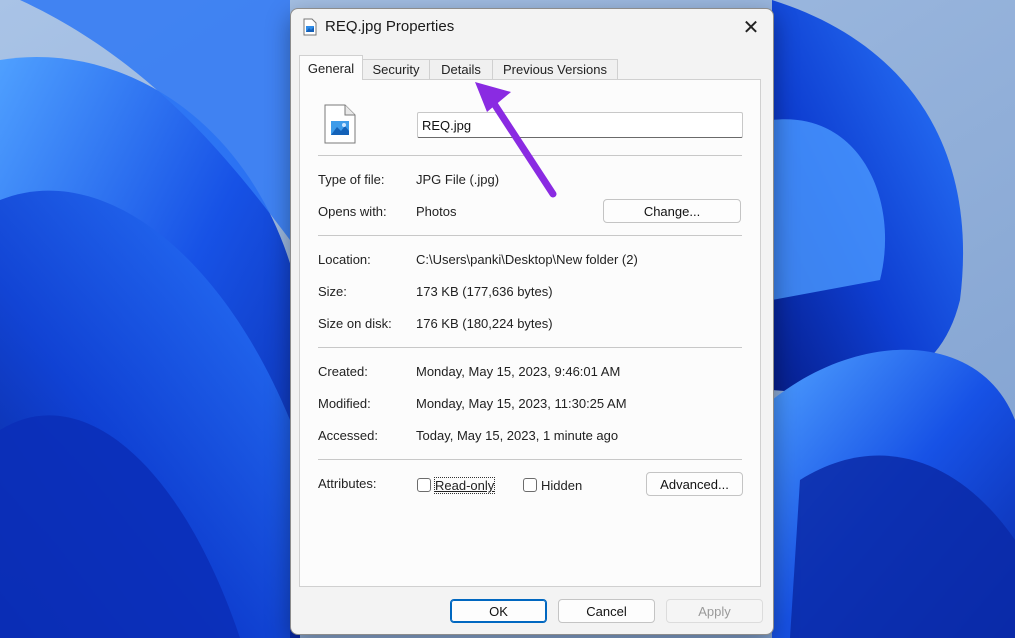 The width and height of the screenshot is (1015, 638). What do you see at coordinates (580, 125) in the screenshot?
I see `file-name-input` at bounding box center [580, 125].